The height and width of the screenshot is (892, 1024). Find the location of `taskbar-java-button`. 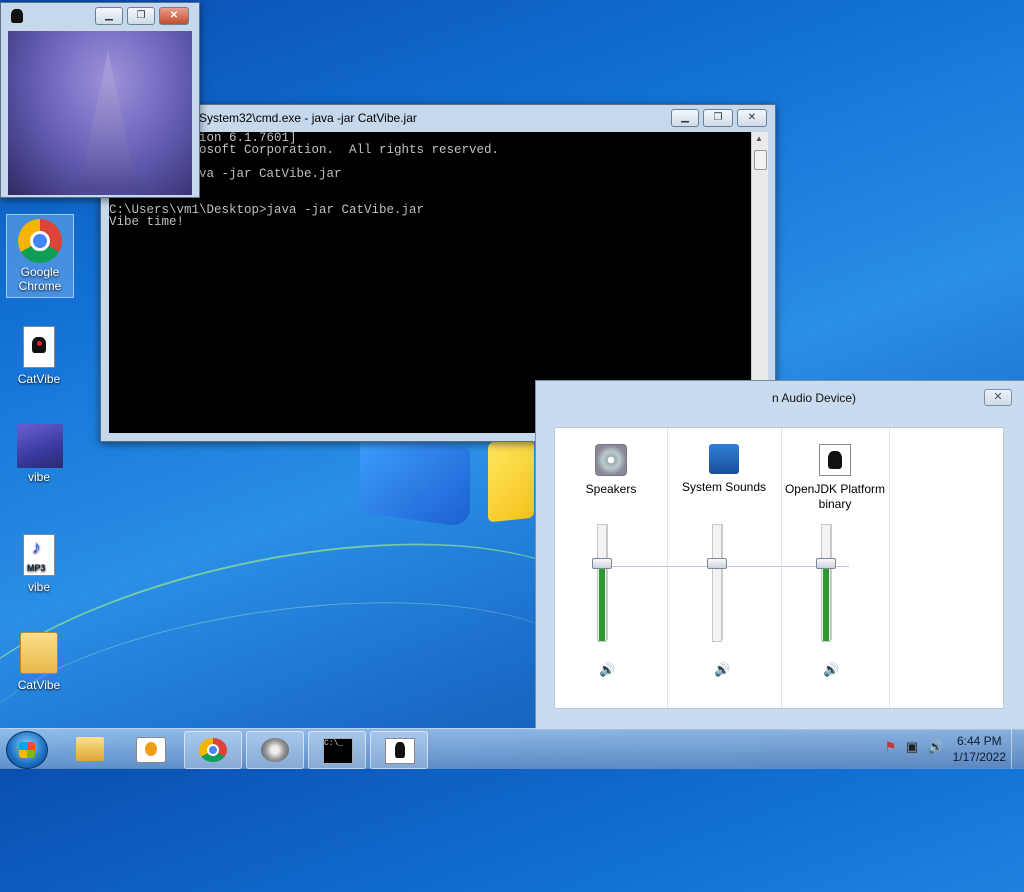

taskbar-java-button is located at coordinates (399, 750).